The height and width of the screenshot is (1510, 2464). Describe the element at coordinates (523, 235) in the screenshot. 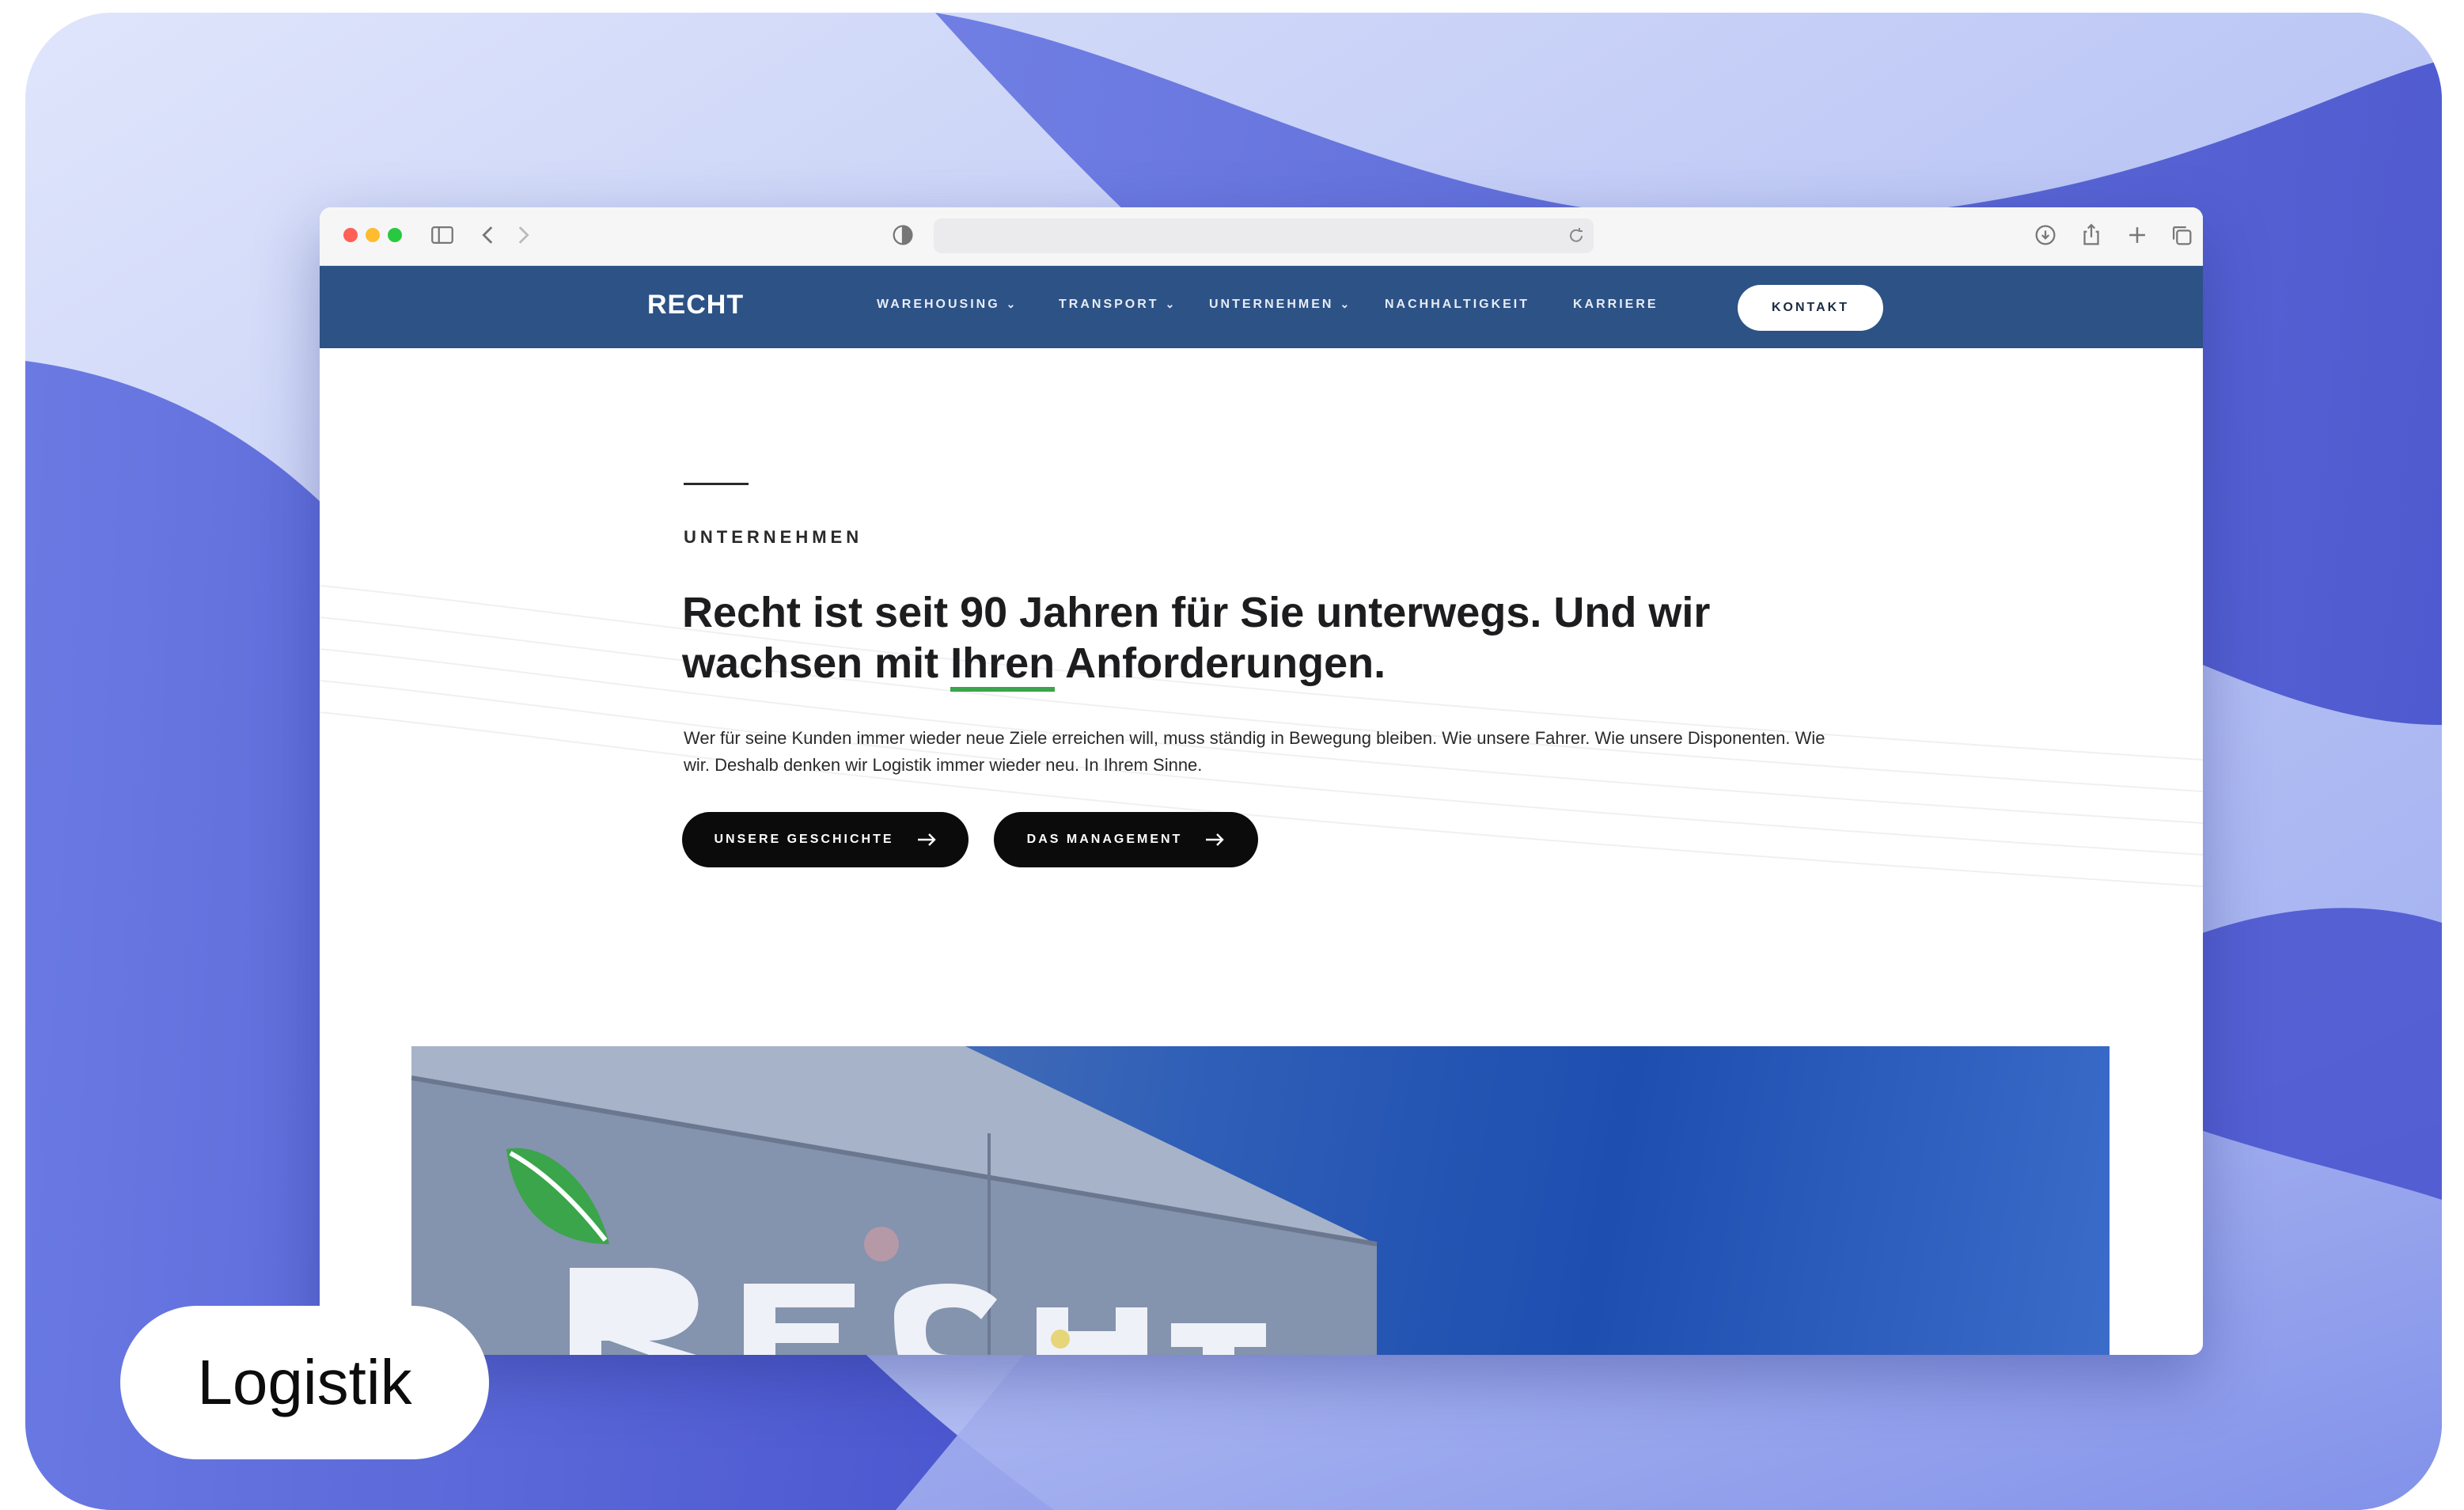

I see `forward-icon` at that location.